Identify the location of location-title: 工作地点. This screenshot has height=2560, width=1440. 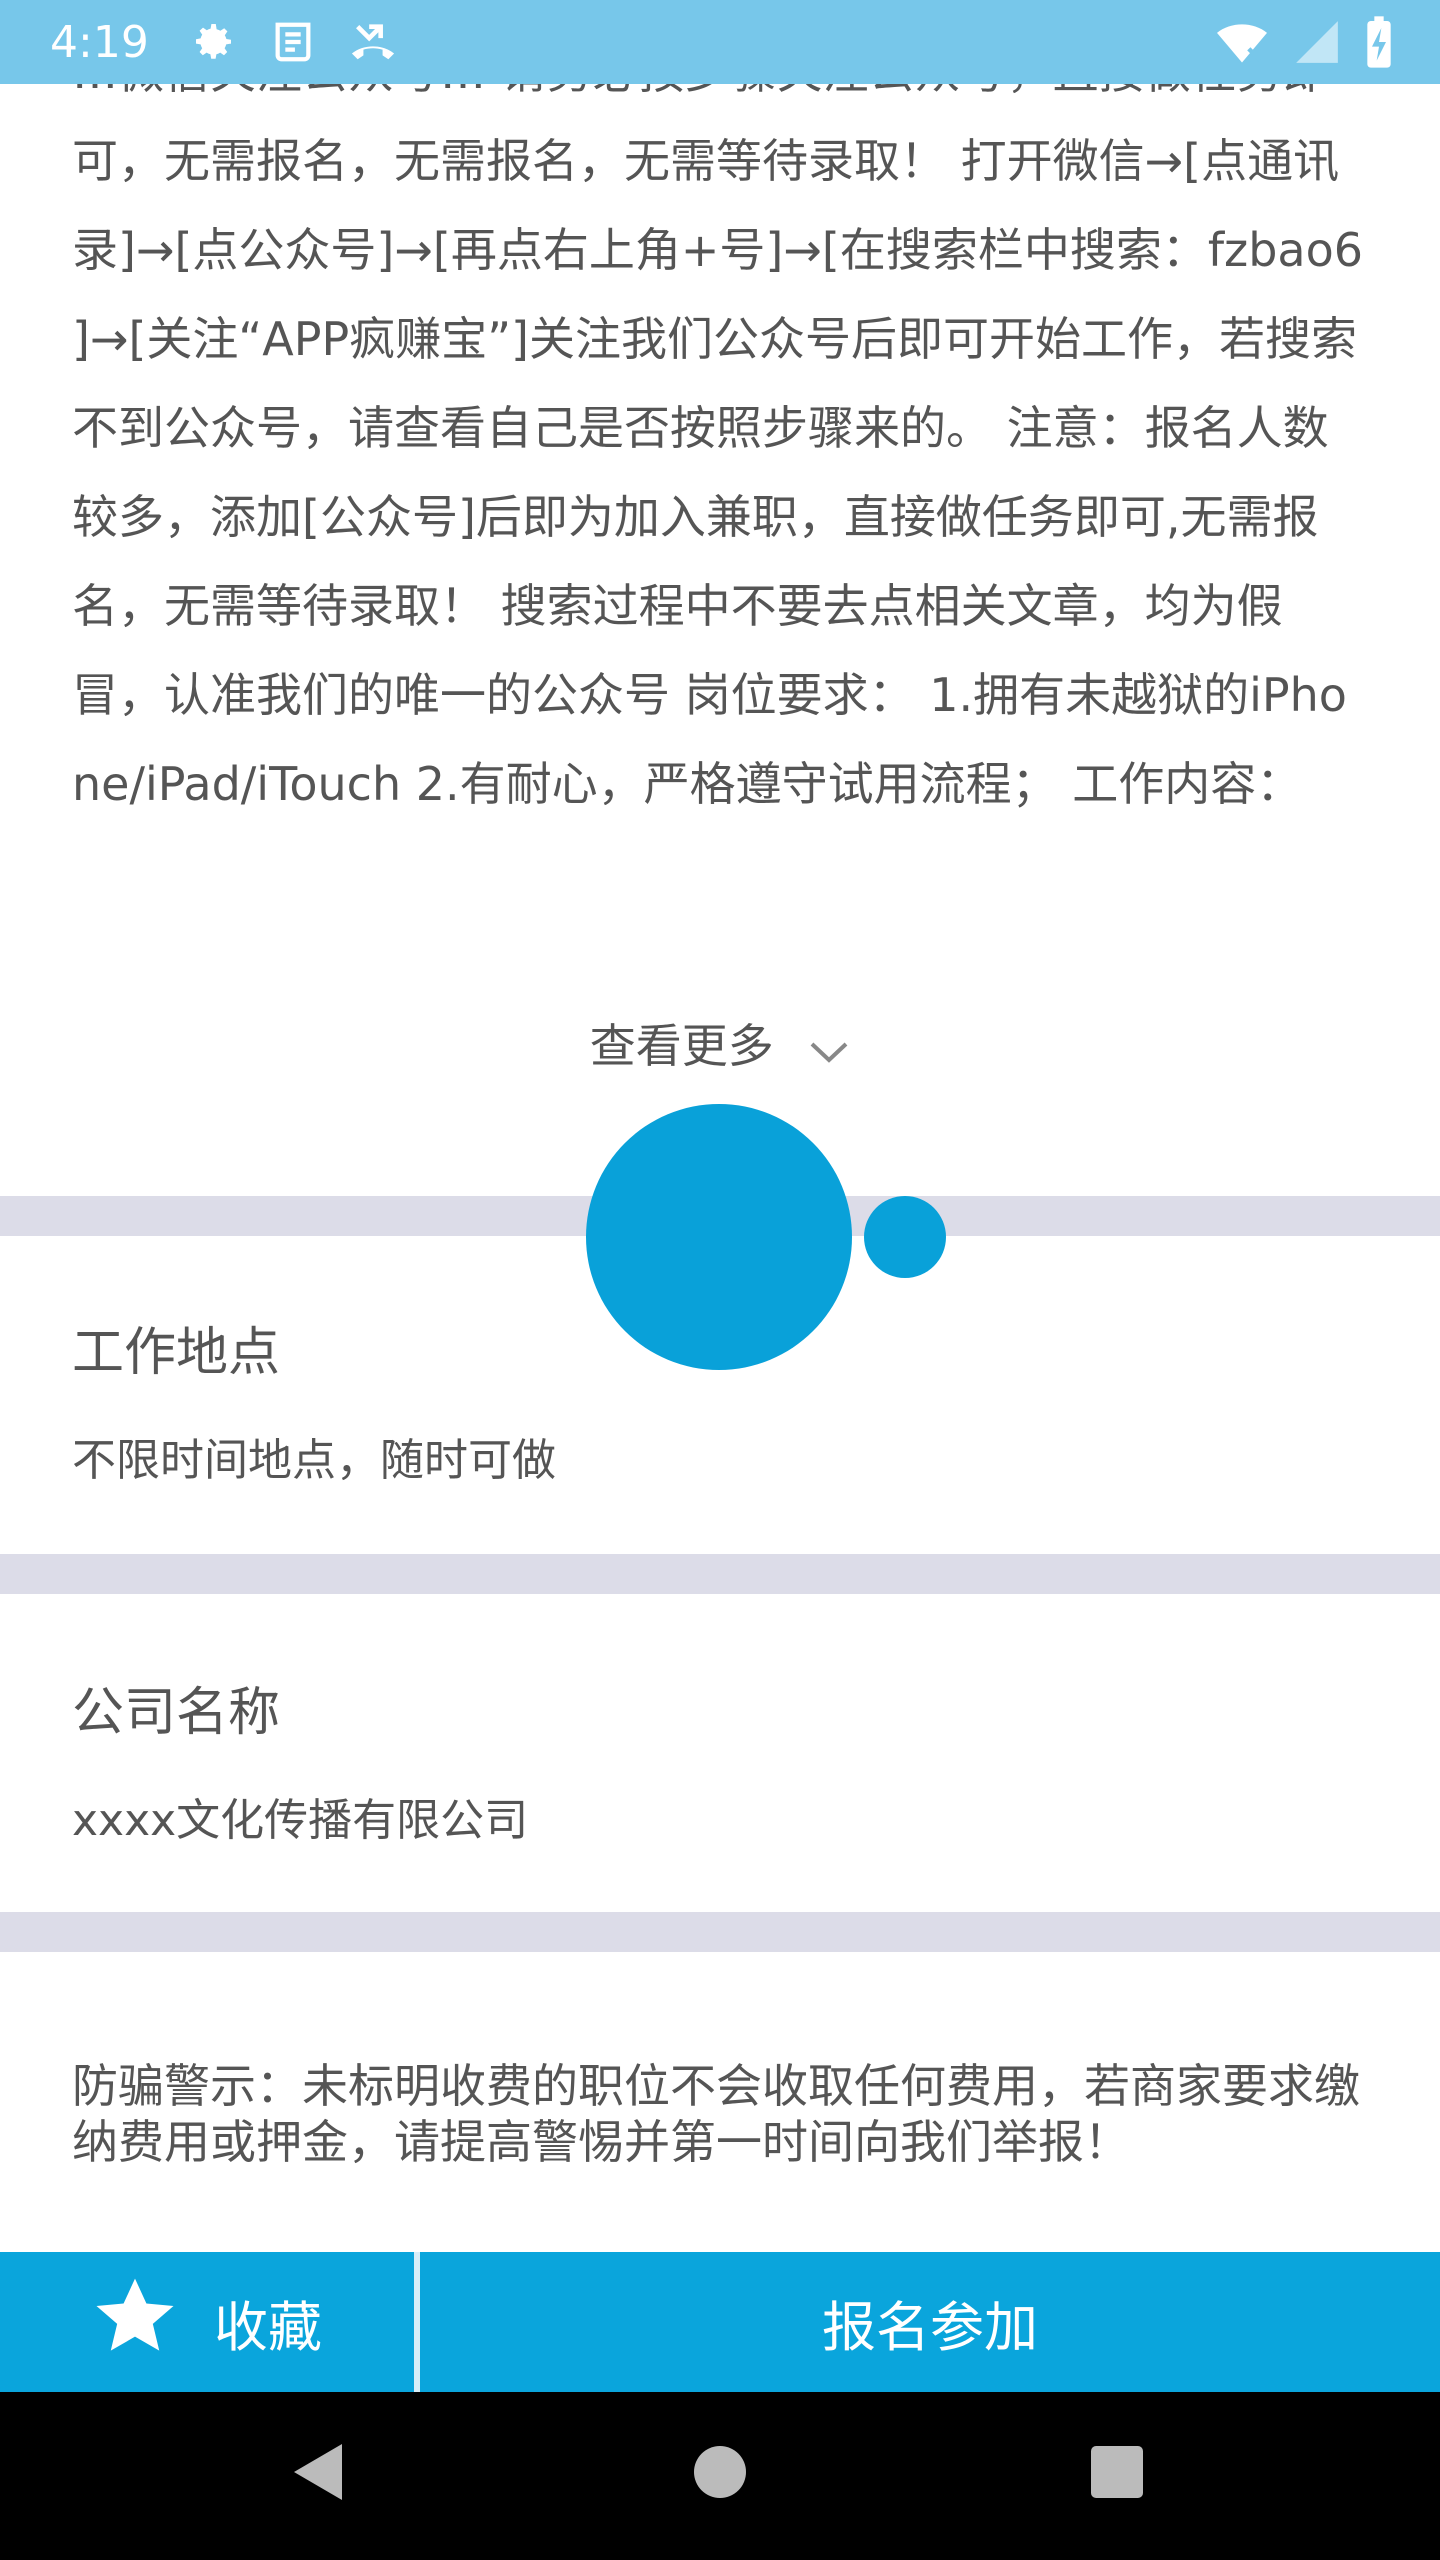
(176, 1353).